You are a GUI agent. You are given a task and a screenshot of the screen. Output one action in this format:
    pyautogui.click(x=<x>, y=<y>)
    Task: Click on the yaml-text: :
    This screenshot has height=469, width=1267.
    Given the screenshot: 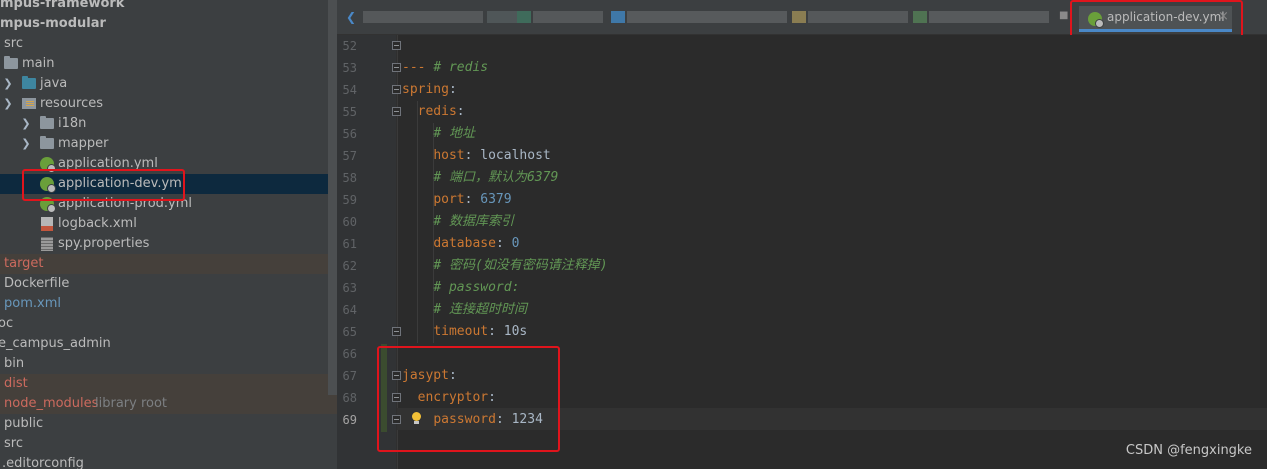 What is the action you would take?
    pyautogui.click(x=472, y=199)
    